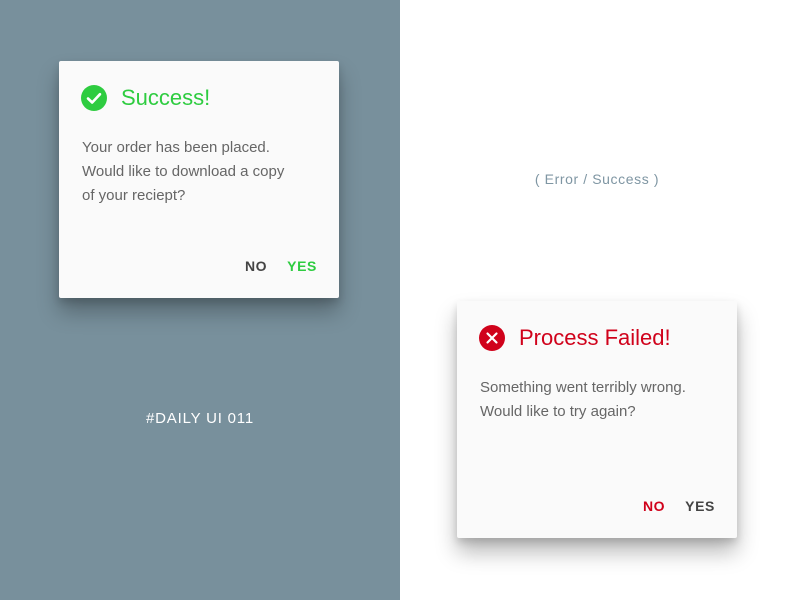 The height and width of the screenshot is (600, 800). Describe the element at coordinates (200, 418) in the screenshot. I see `daily-ui-tag: #DAILY UI 011` at that location.